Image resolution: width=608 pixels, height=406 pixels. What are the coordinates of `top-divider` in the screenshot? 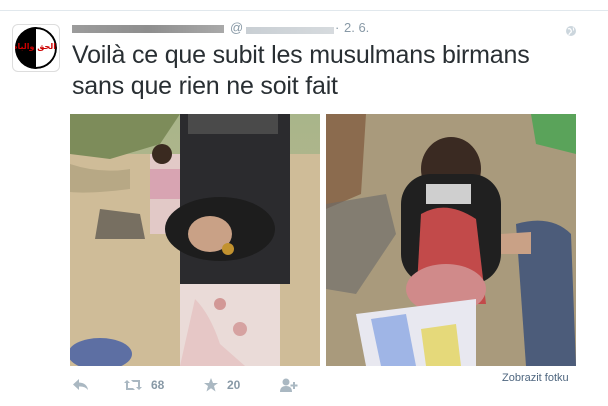 It's located at (304, 10).